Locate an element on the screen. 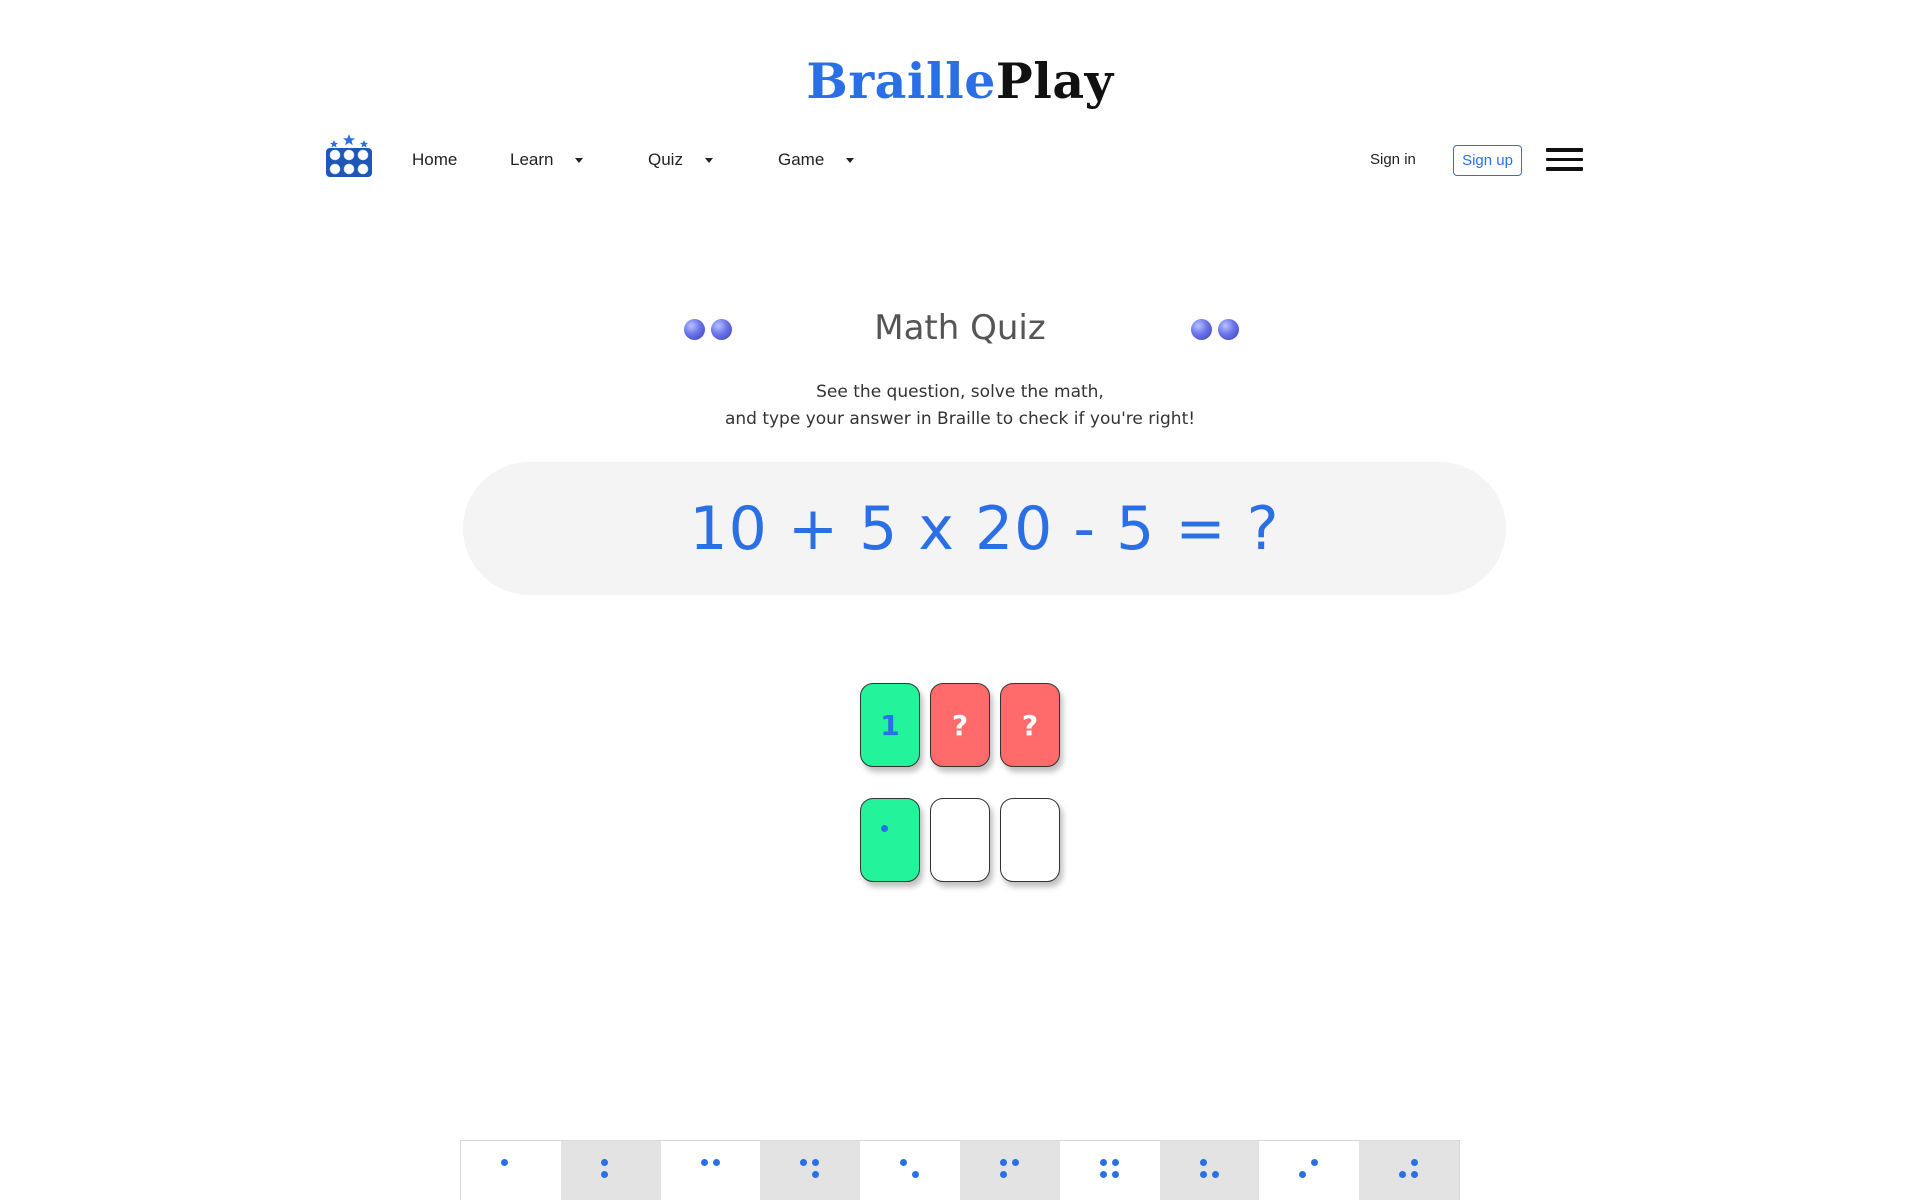 This screenshot has height=1200, width=1920. answer-digit-value: 1 is located at coordinates (890, 725).